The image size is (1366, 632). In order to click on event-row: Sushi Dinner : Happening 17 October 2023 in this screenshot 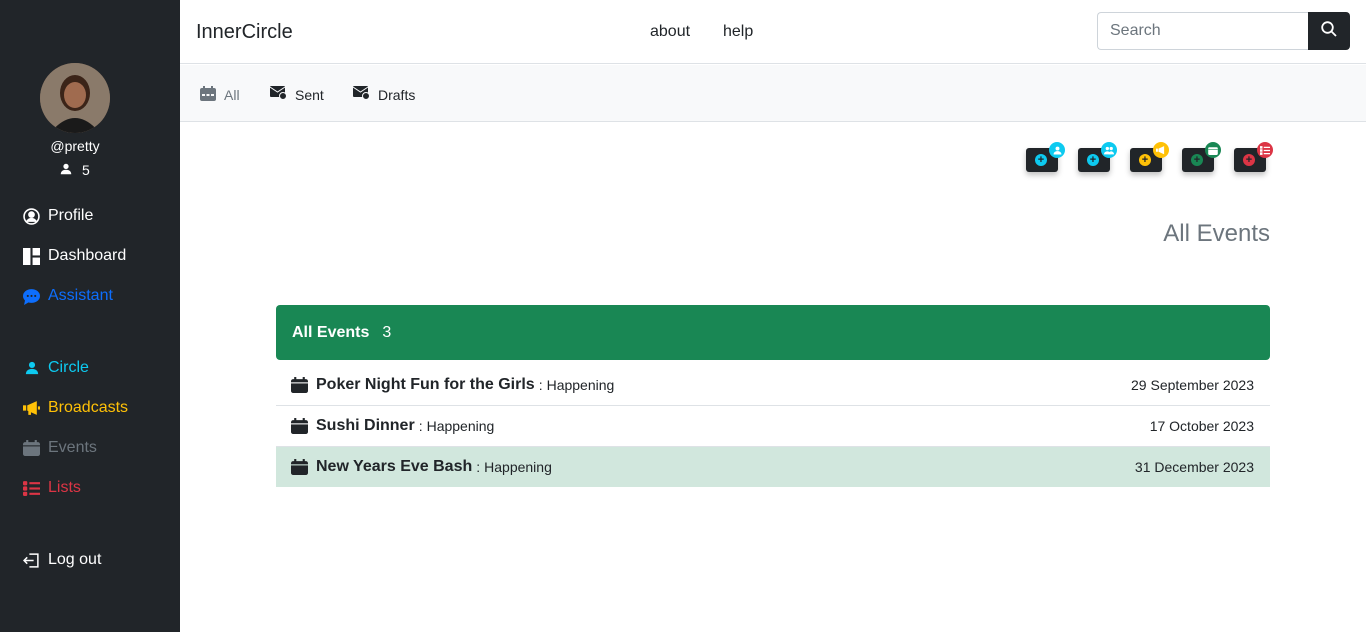, I will do `click(773, 426)`.